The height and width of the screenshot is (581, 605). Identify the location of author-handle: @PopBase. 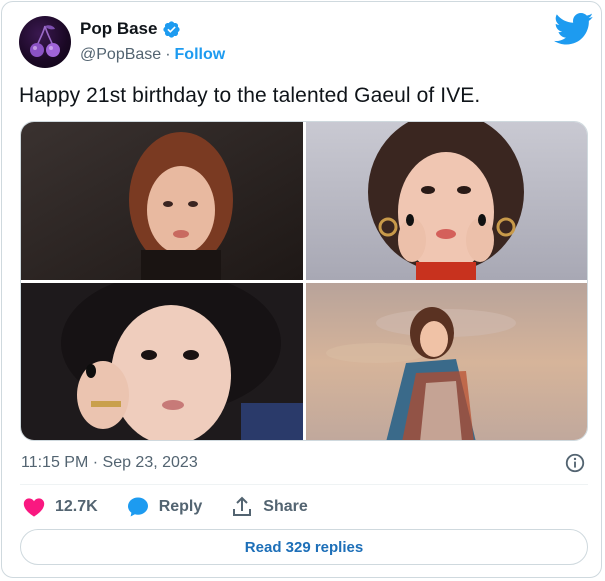
(120, 55).